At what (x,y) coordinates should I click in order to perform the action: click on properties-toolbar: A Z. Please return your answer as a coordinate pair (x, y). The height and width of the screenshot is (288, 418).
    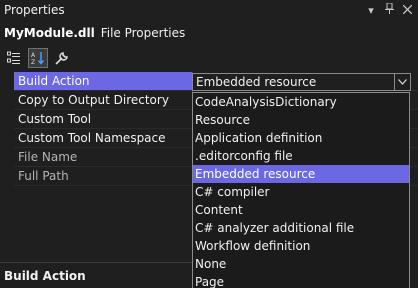
    Looking at the image, I should click on (36, 58).